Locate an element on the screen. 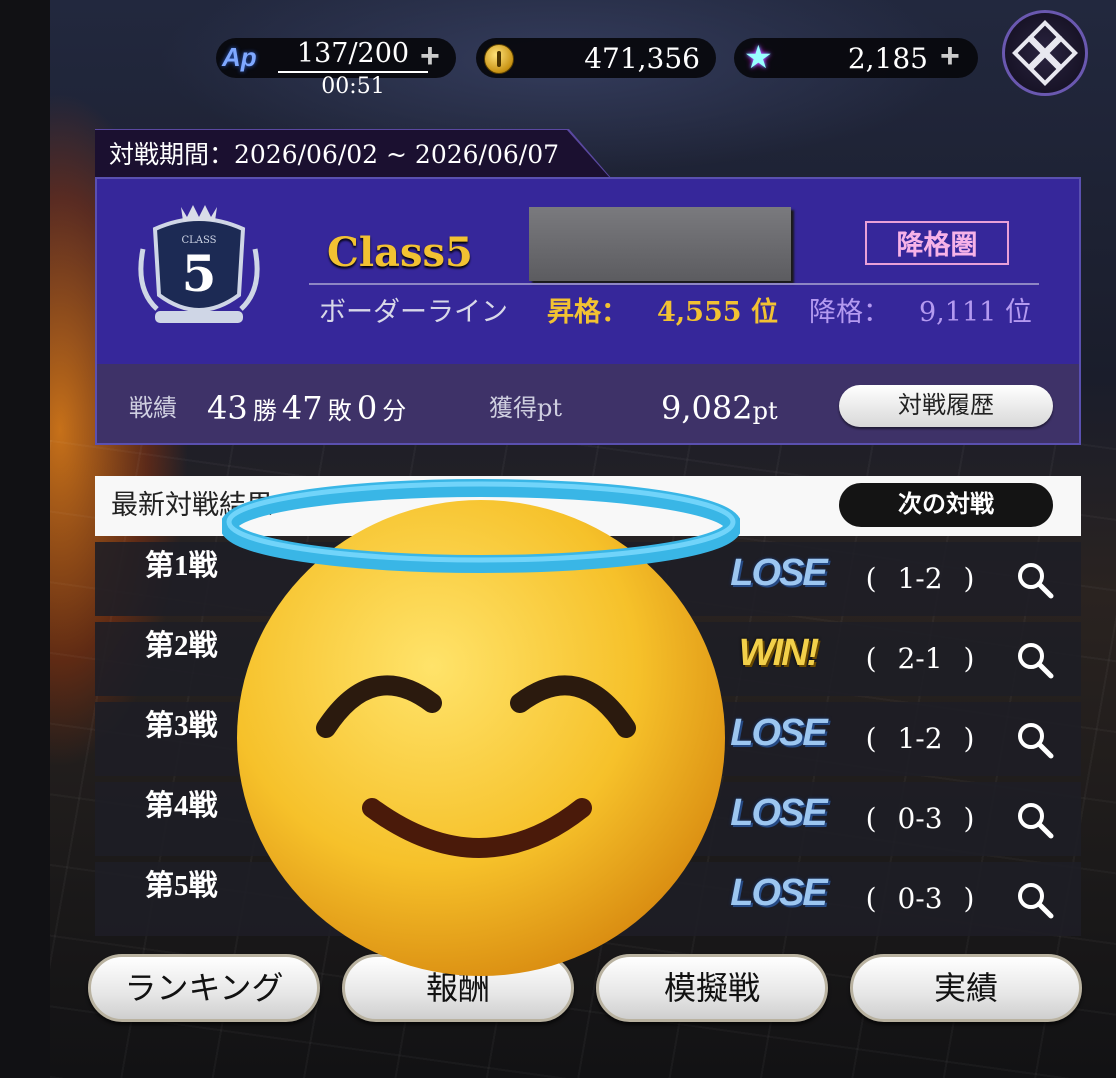 The image size is (1116, 1078). demotion-label: 降格： is located at coordinates (849, 312).